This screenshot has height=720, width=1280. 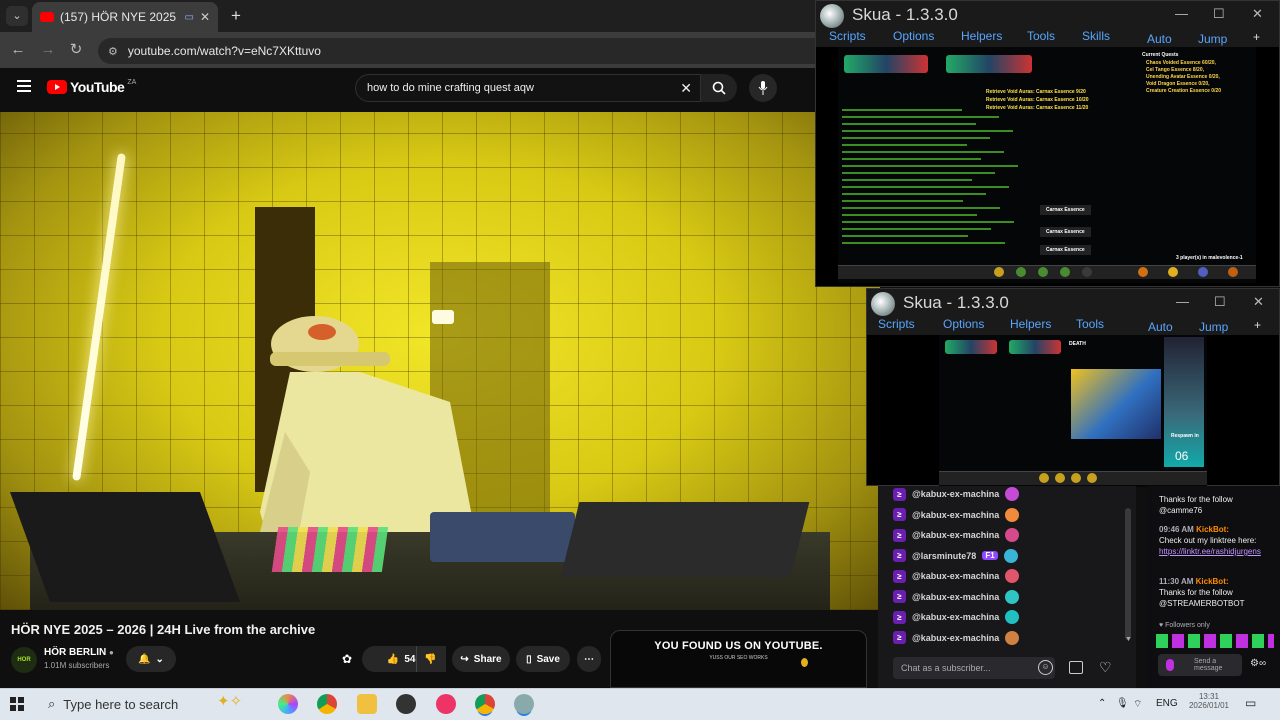 What do you see at coordinates (1096, 36) in the screenshot?
I see `menu-skills: Skills` at bounding box center [1096, 36].